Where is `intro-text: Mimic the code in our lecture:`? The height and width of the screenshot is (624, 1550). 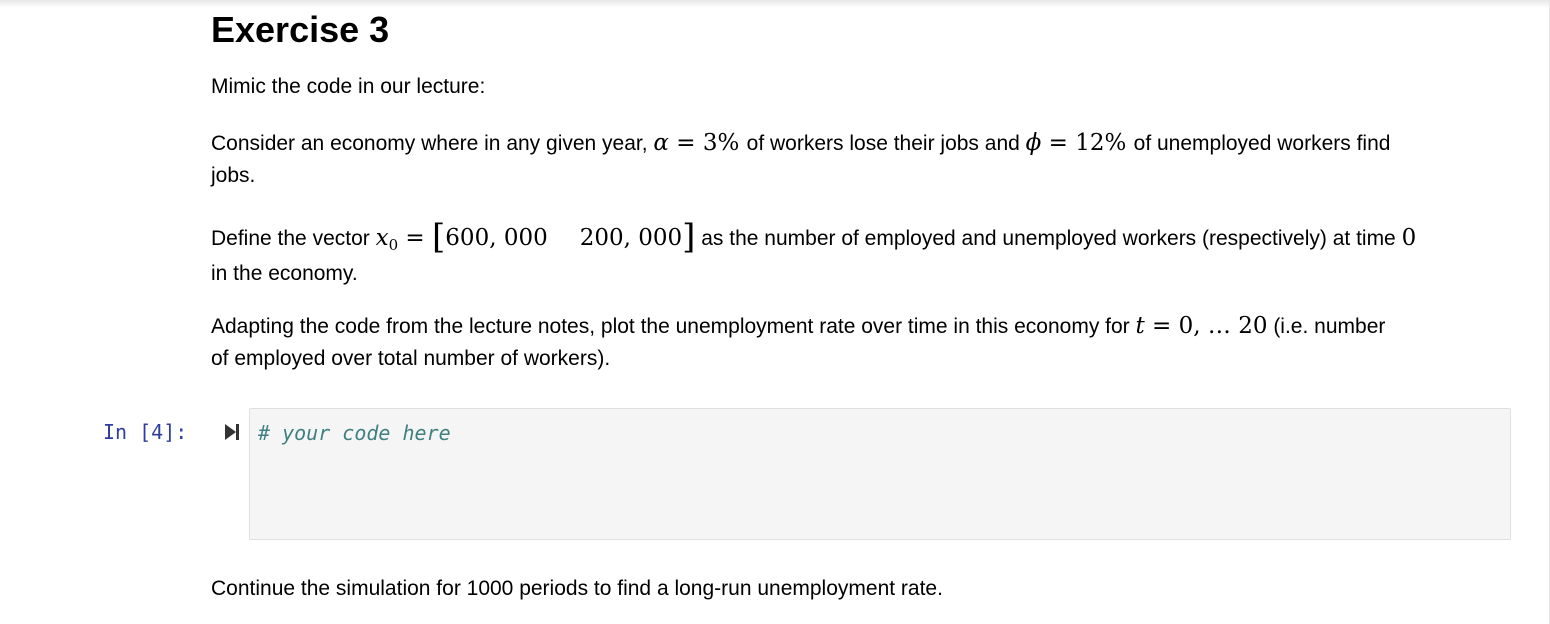
intro-text: Mimic the code in our lecture: is located at coordinates (348, 86).